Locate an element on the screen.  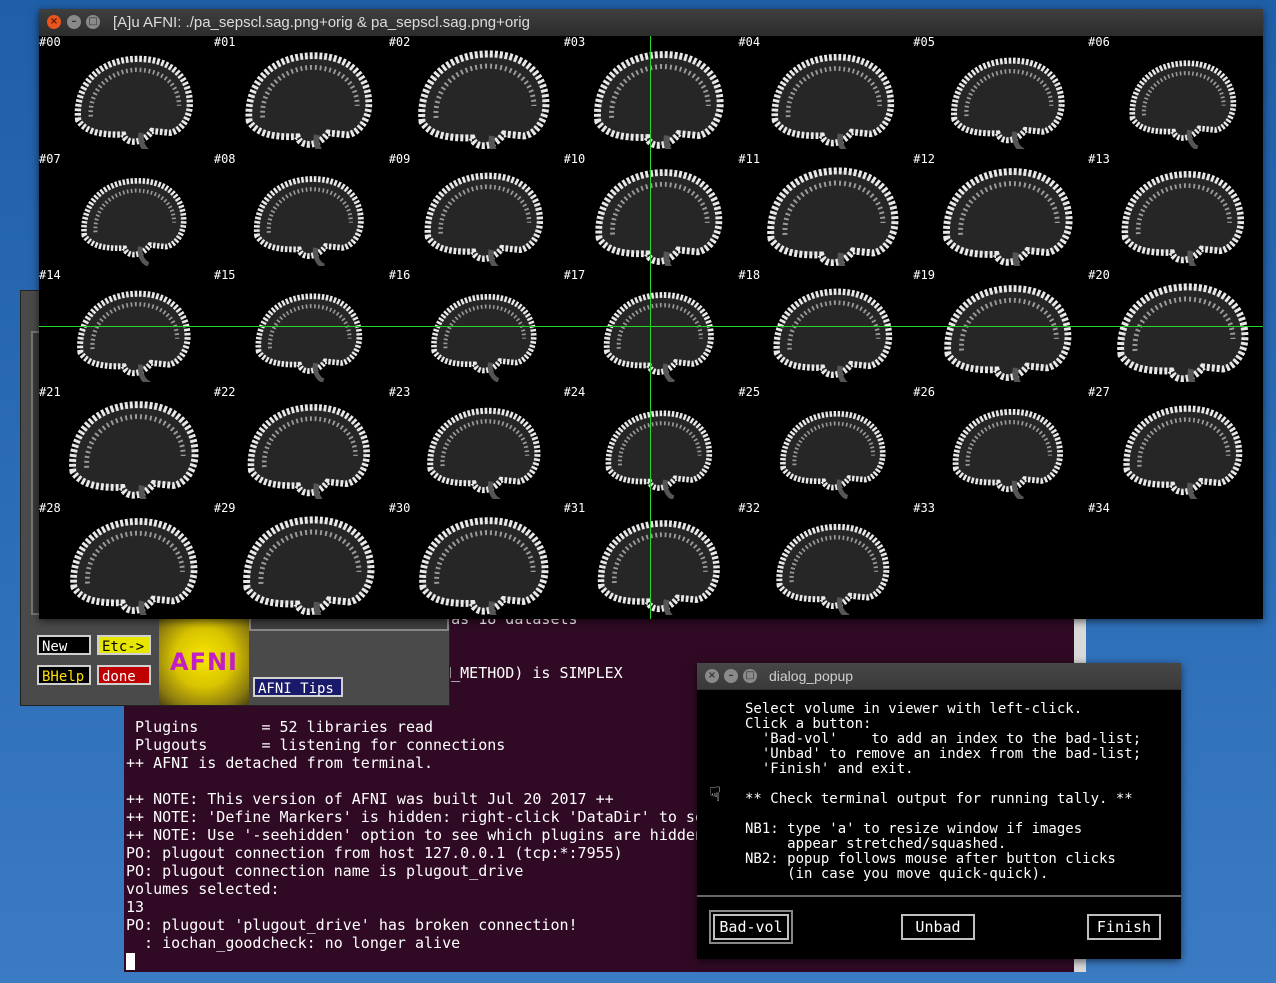
unbad-button: Unbad is located at coordinates (938, 927).